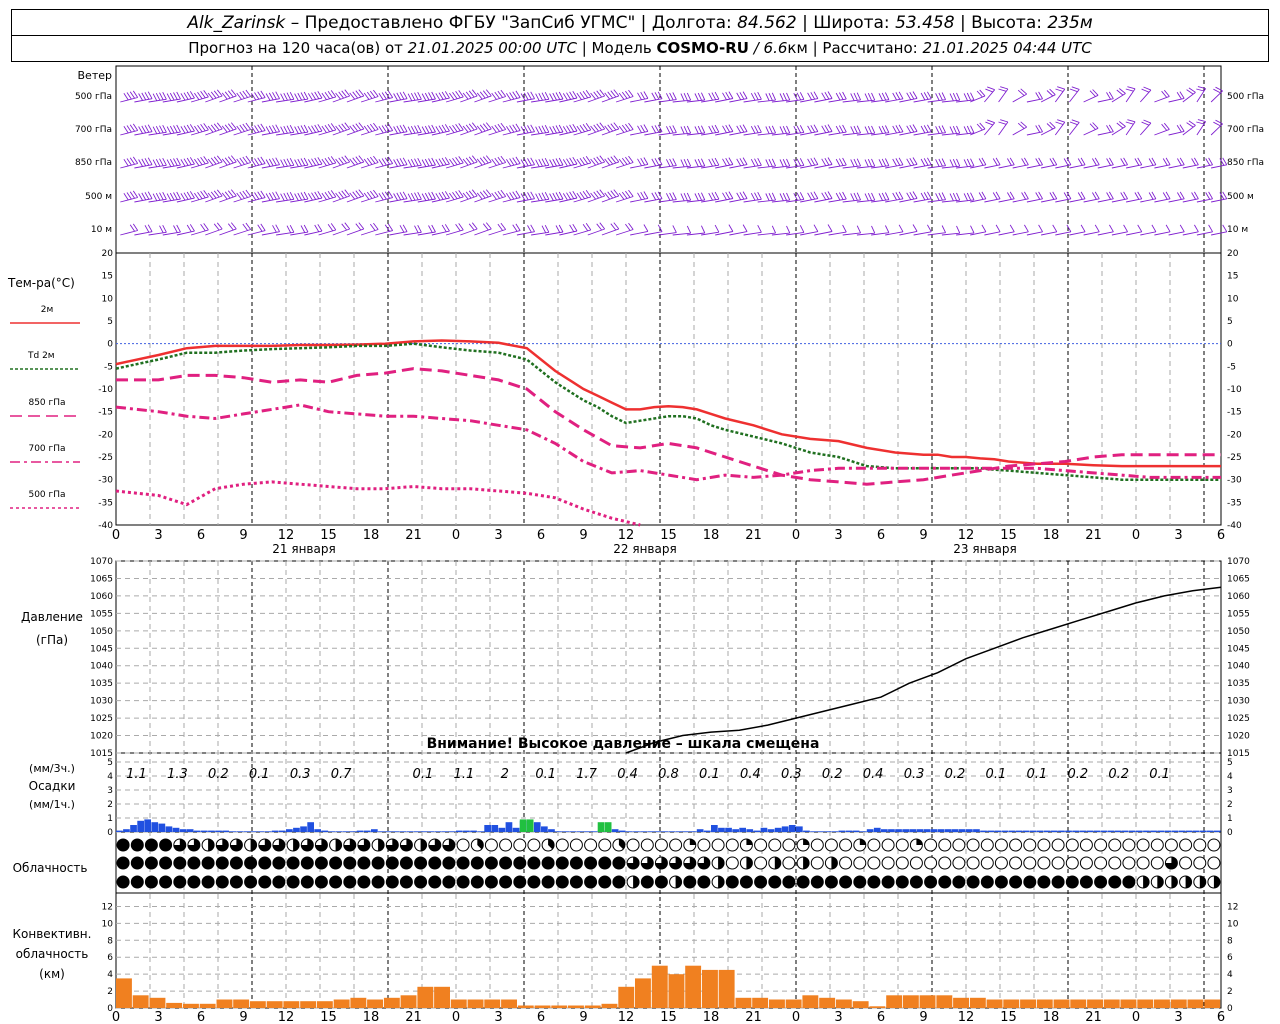  Describe the element at coordinates (668, 774) in the screenshot. I see `precip-3h-label: 0.8` at that location.